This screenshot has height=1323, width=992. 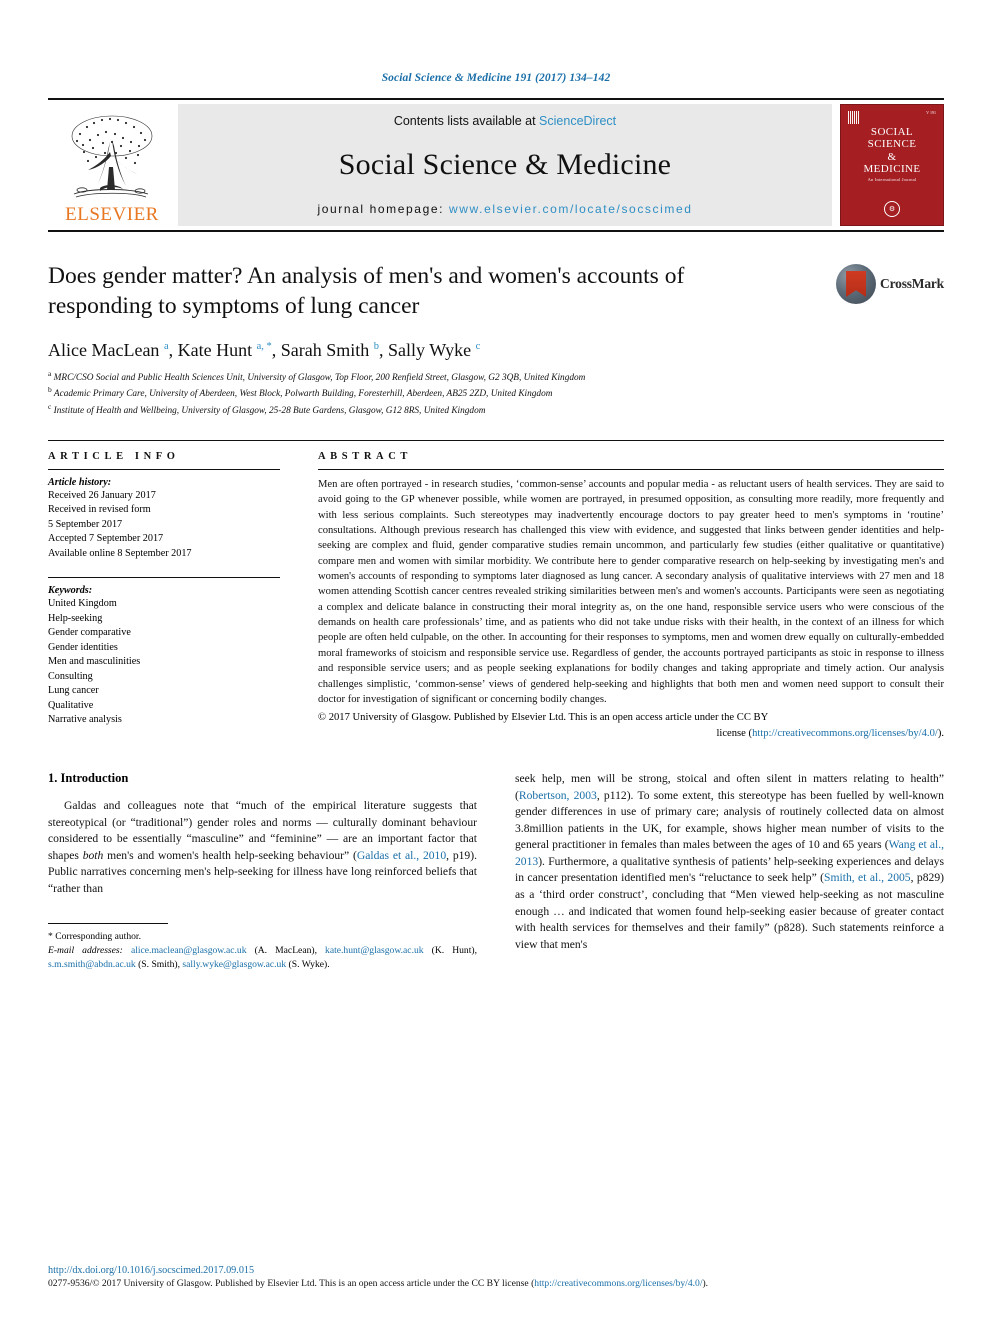 What do you see at coordinates (308, 964) in the screenshot?
I see `email-person-wyke: (S. Wyke).` at bounding box center [308, 964].